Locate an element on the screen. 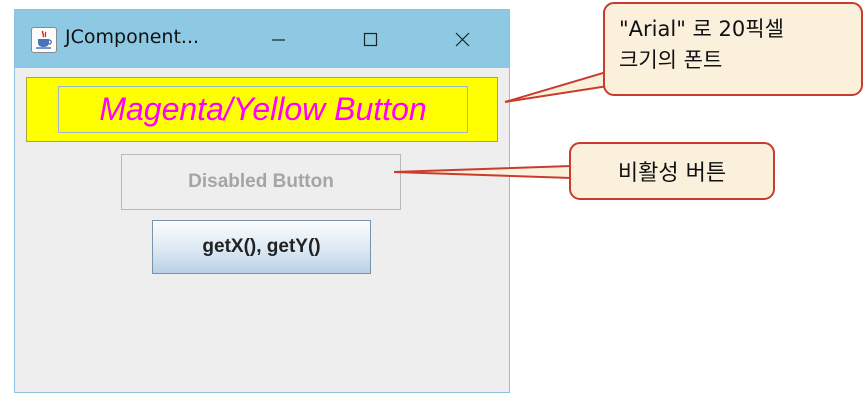 The width and height of the screenshot is (865, 394). font-callout-line2: 크기의 폰트 is located at coordinates (671, 60).